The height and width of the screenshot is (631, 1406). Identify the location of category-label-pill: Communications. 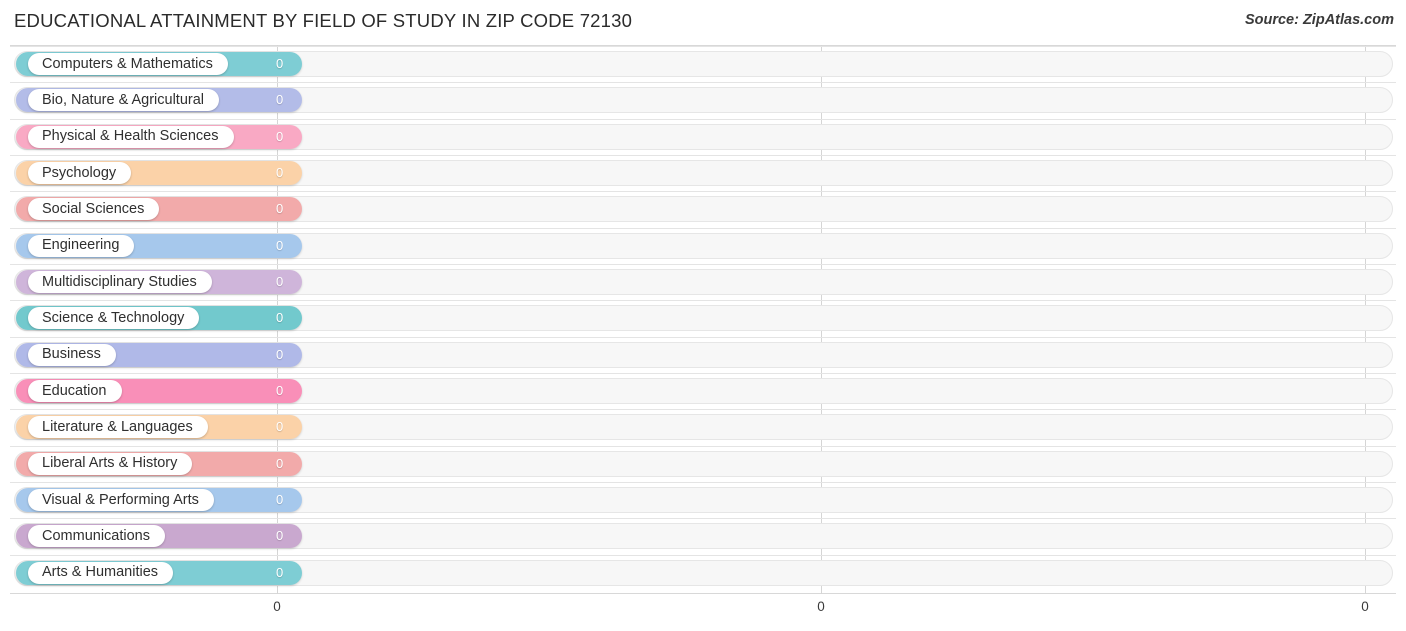
(96, 536).